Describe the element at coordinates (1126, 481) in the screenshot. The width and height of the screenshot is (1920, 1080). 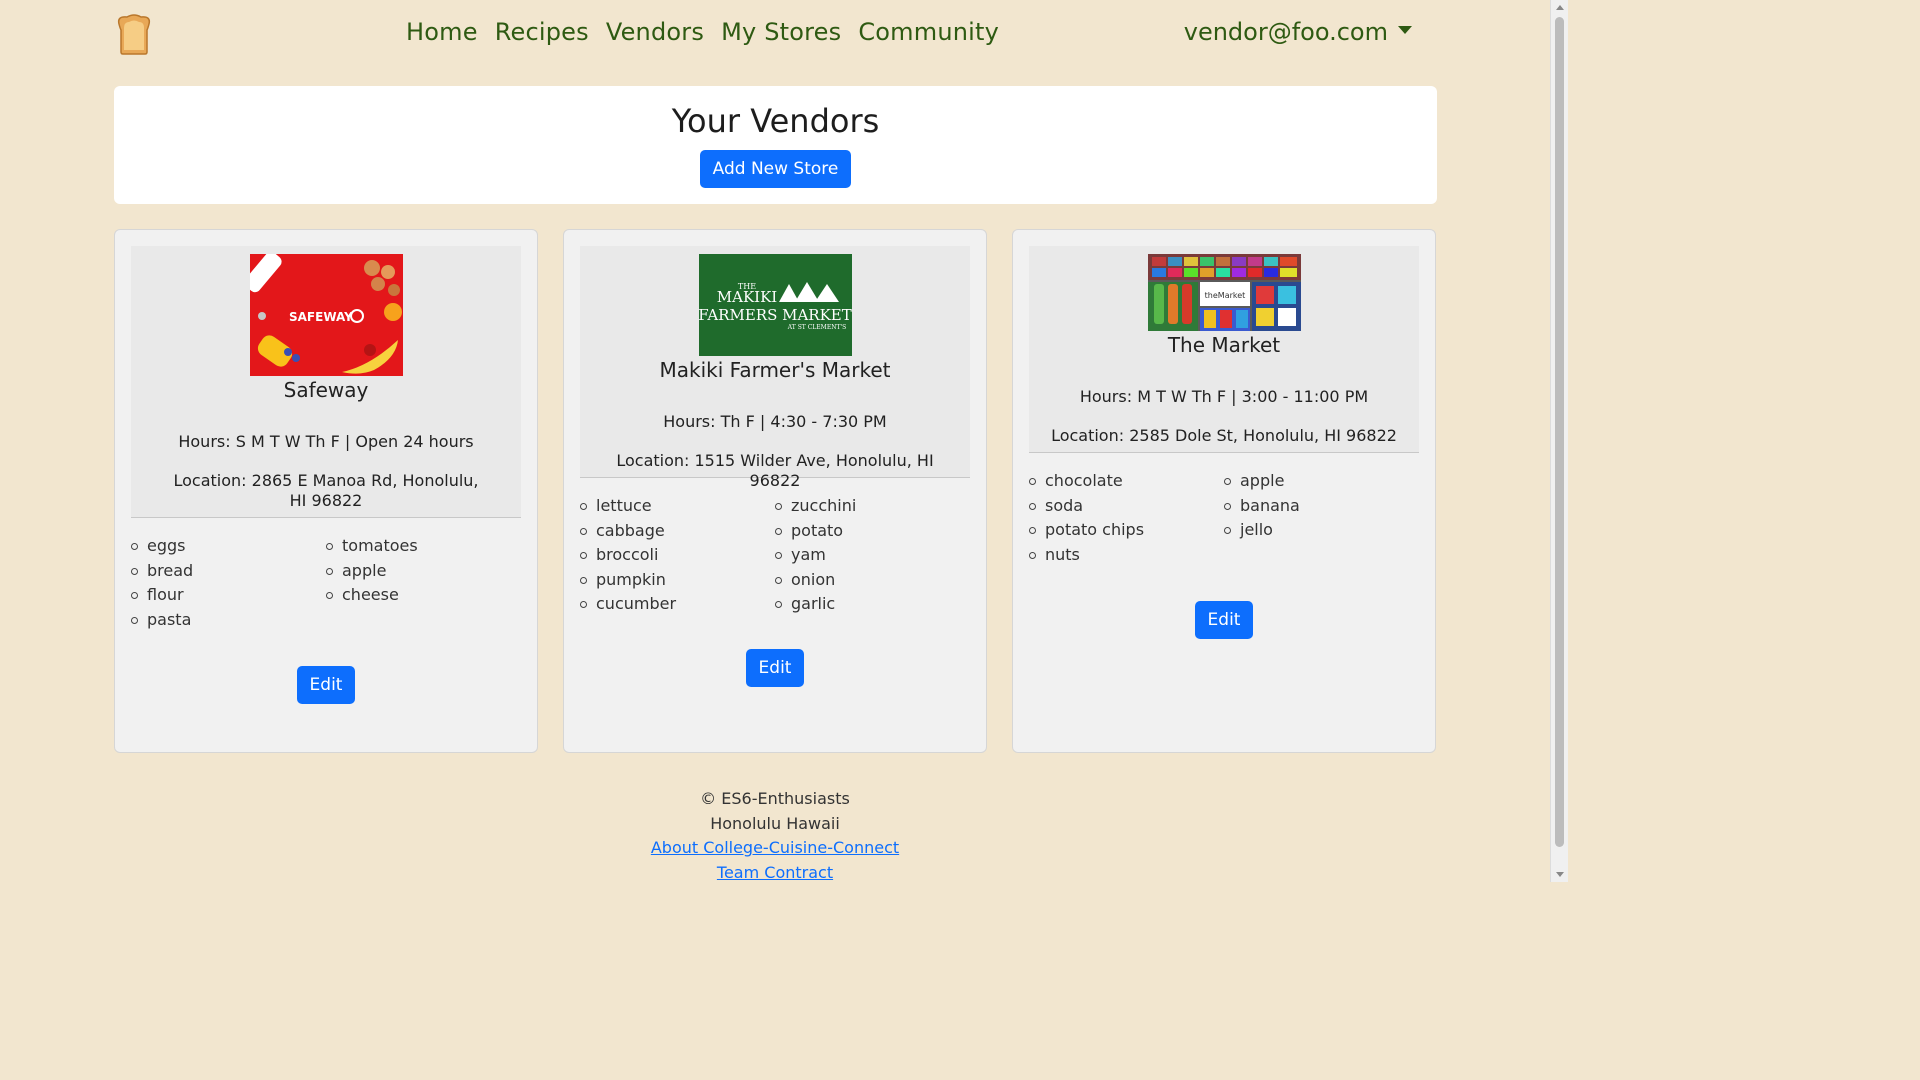
I see `list-item: chocolate` at that location.